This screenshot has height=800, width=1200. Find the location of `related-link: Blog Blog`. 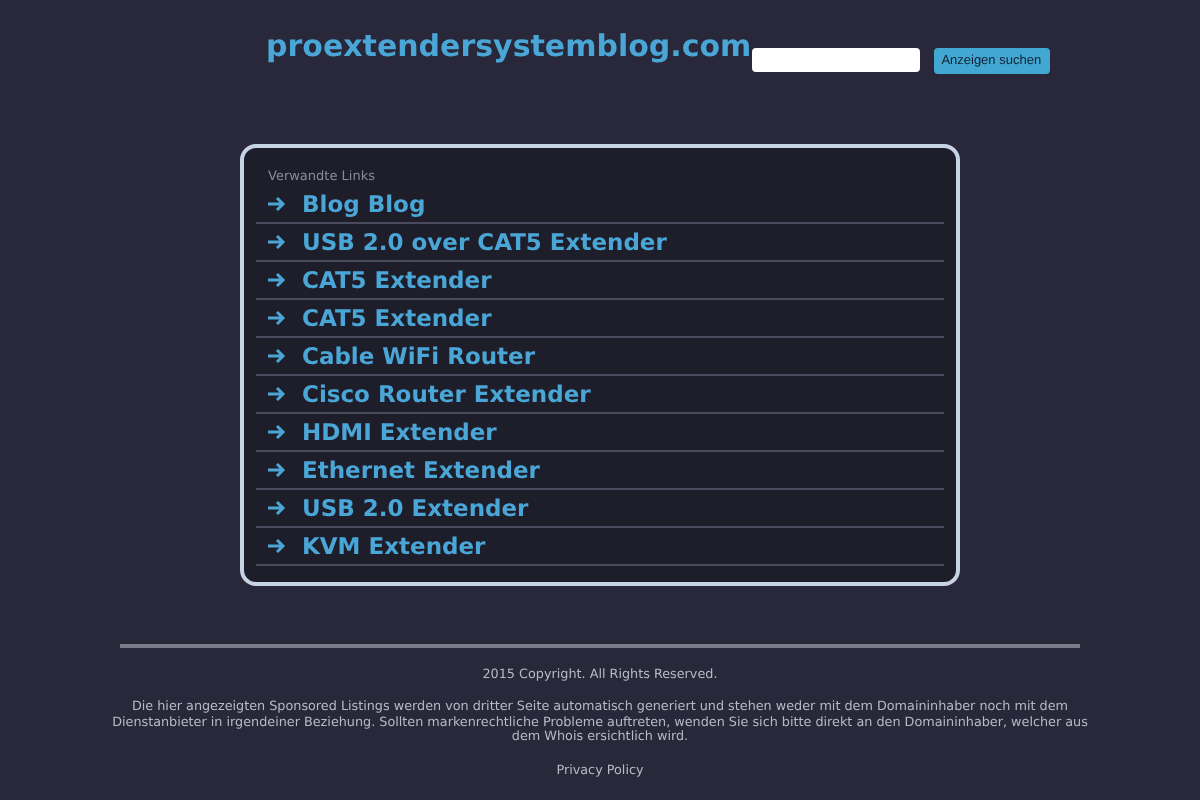

related-link: Blog Blog is located at coordinates (600, 205).